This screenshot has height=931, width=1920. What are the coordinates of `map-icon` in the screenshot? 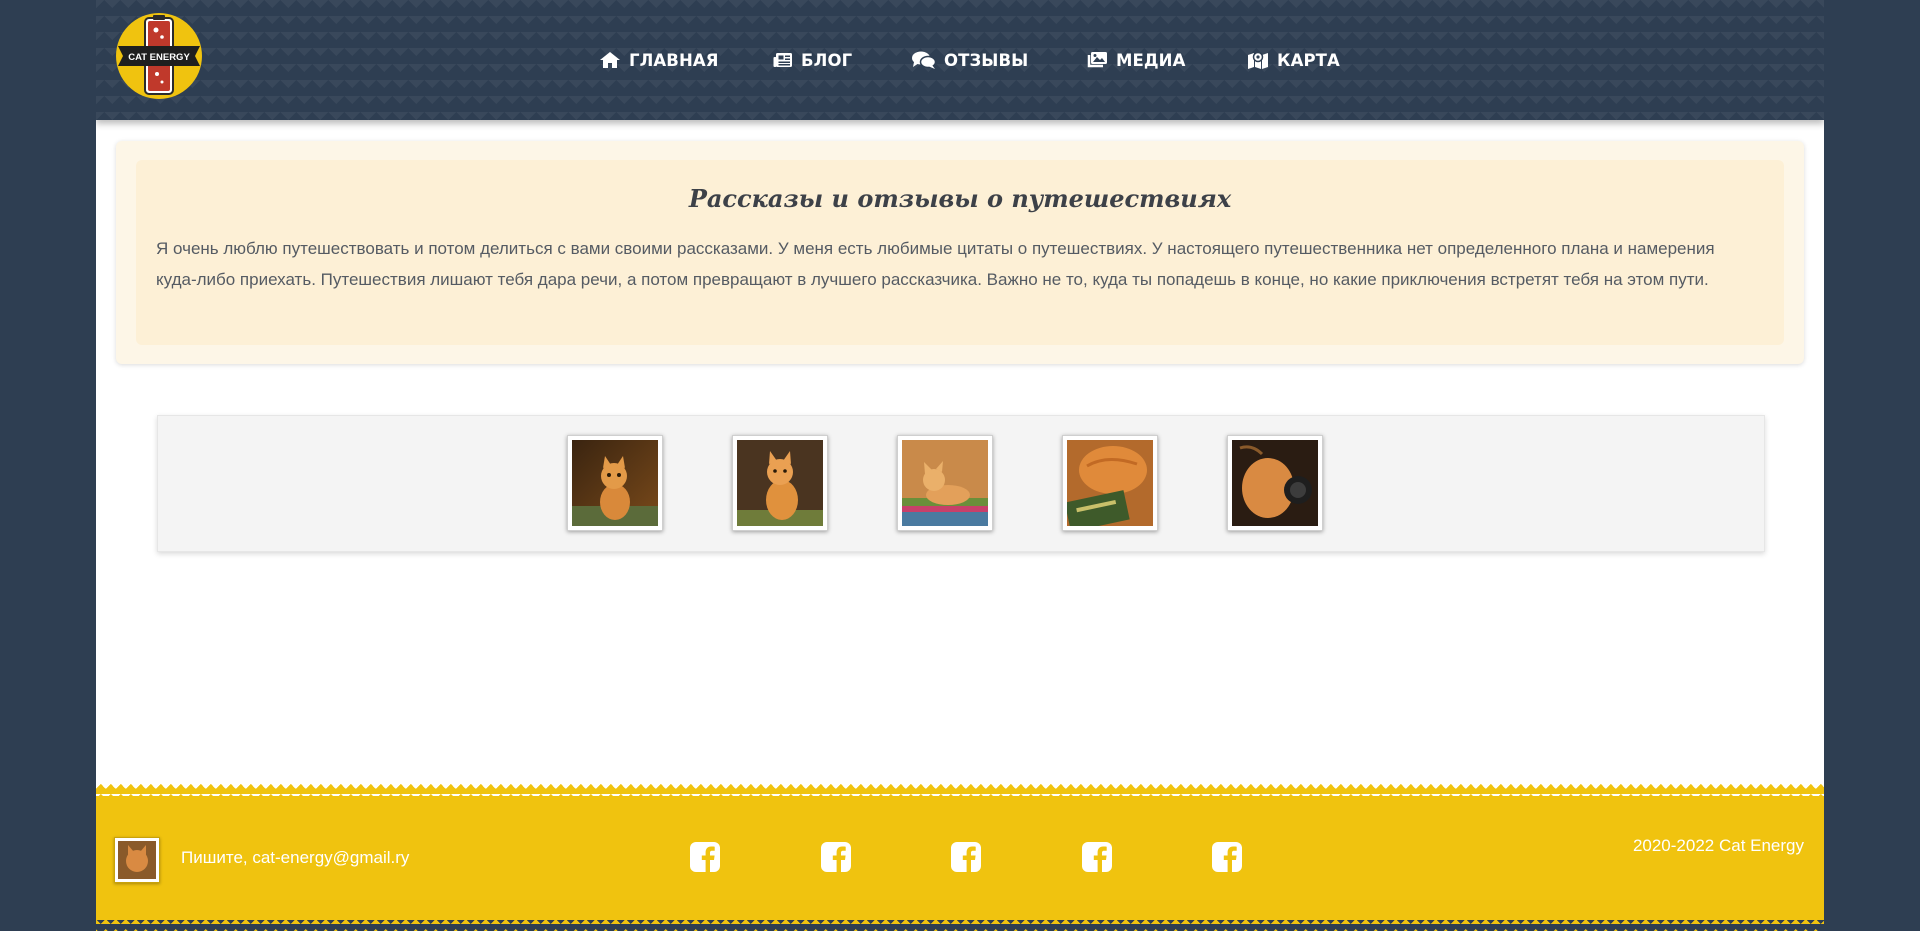 It's located at (1258, 60).